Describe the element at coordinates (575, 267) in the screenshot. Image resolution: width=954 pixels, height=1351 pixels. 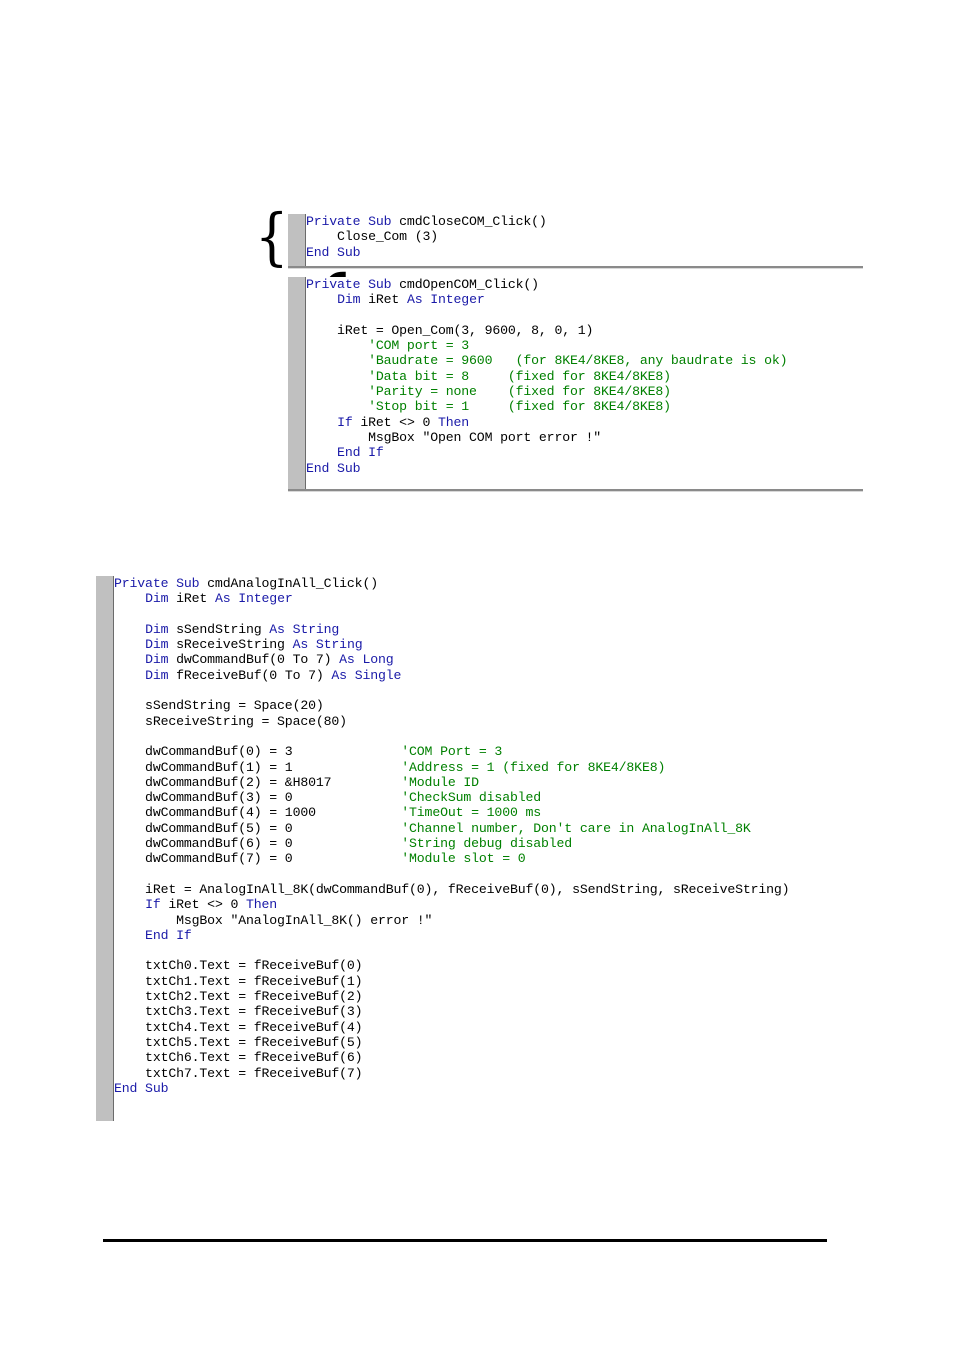
I see `panel-separator-top` at that location.